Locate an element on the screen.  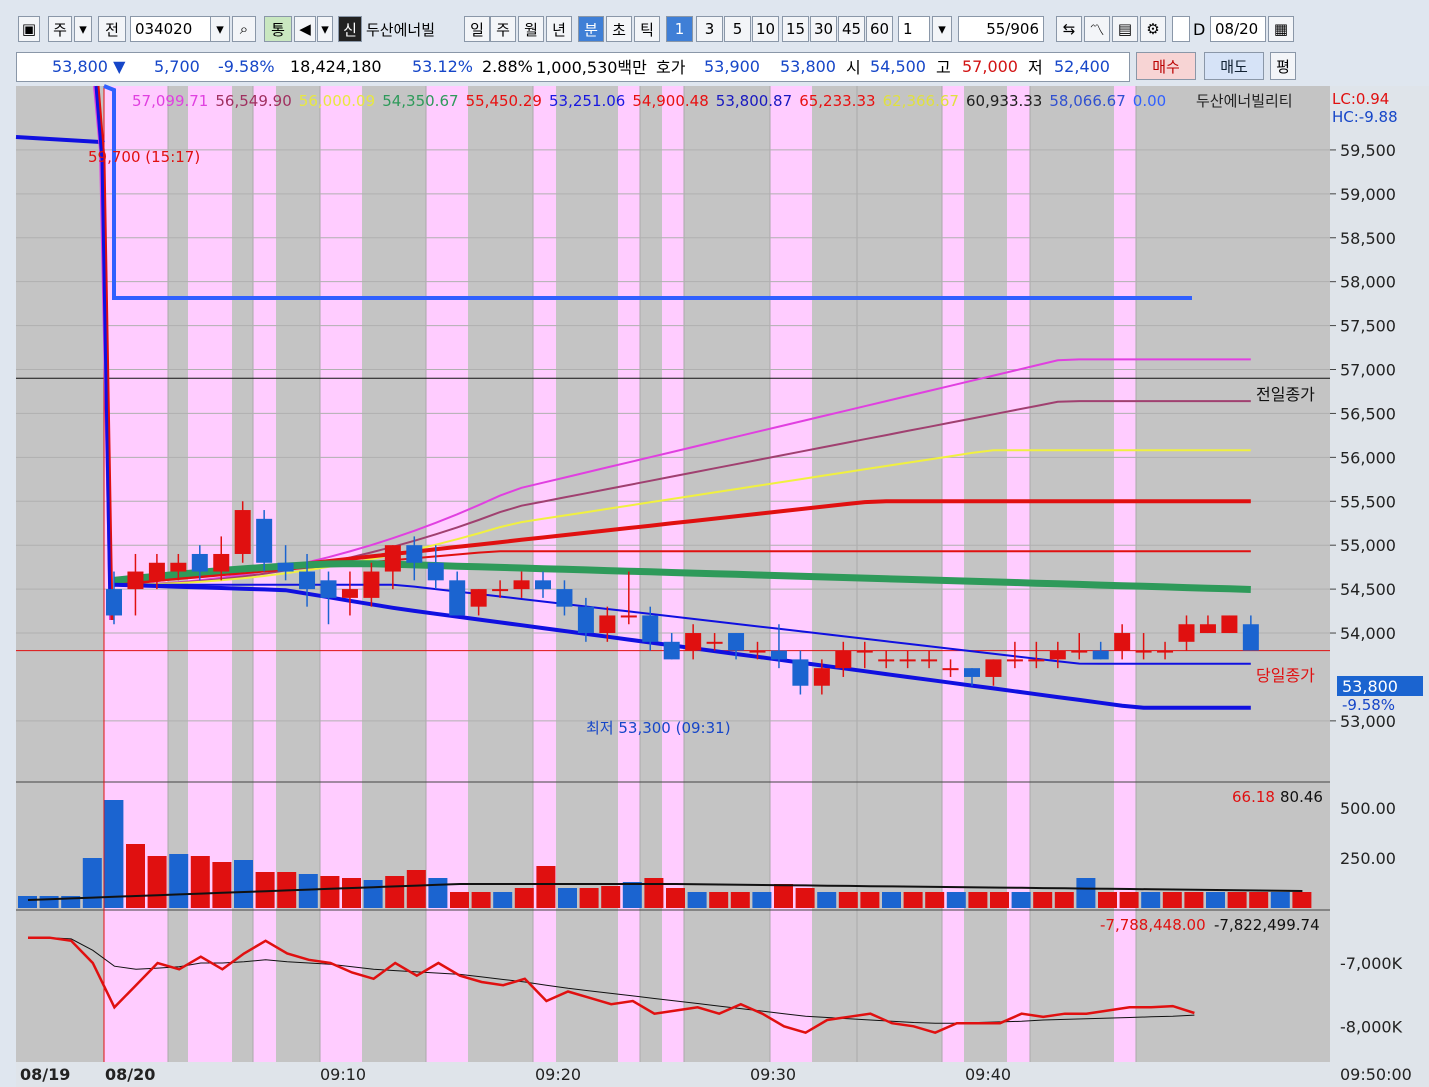
stock-name: 두산에너빌 is located at coordinates (401, 29).